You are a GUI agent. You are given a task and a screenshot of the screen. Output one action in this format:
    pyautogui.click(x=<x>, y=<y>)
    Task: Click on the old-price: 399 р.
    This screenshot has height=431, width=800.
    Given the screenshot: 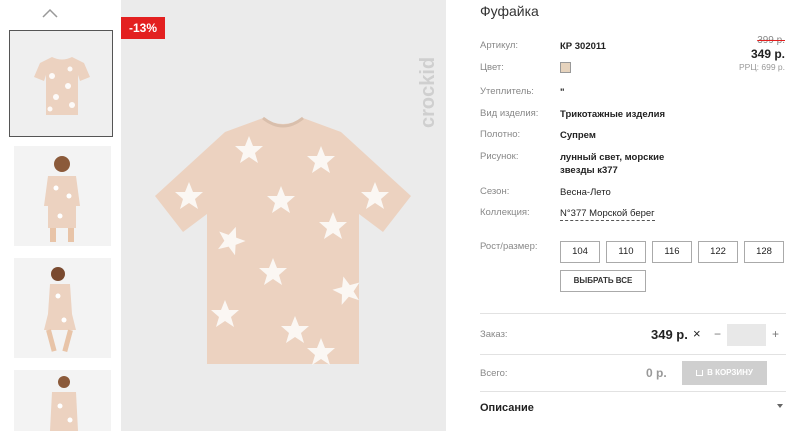 What is the action you would take?
    pyautogui.click(x=771, y=40)
    